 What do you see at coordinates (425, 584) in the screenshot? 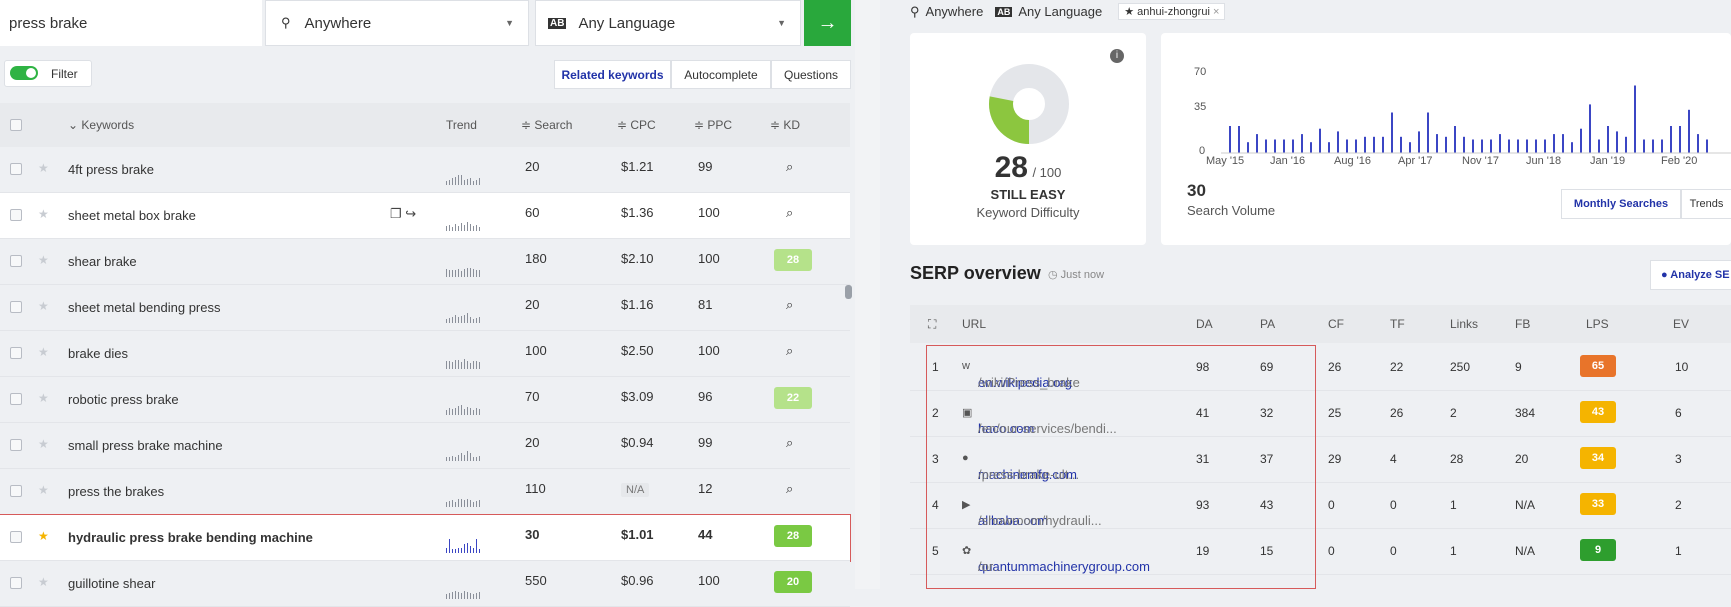
I see `table-row: ★ guillotine shear 550 $0.96 100 20` at bounding box center [425, 584].